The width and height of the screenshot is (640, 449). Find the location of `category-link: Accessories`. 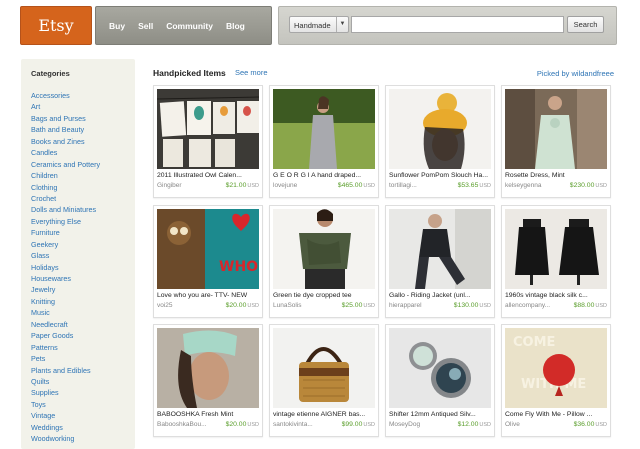

category-link: Accessories is located at coordinates (65, 95).